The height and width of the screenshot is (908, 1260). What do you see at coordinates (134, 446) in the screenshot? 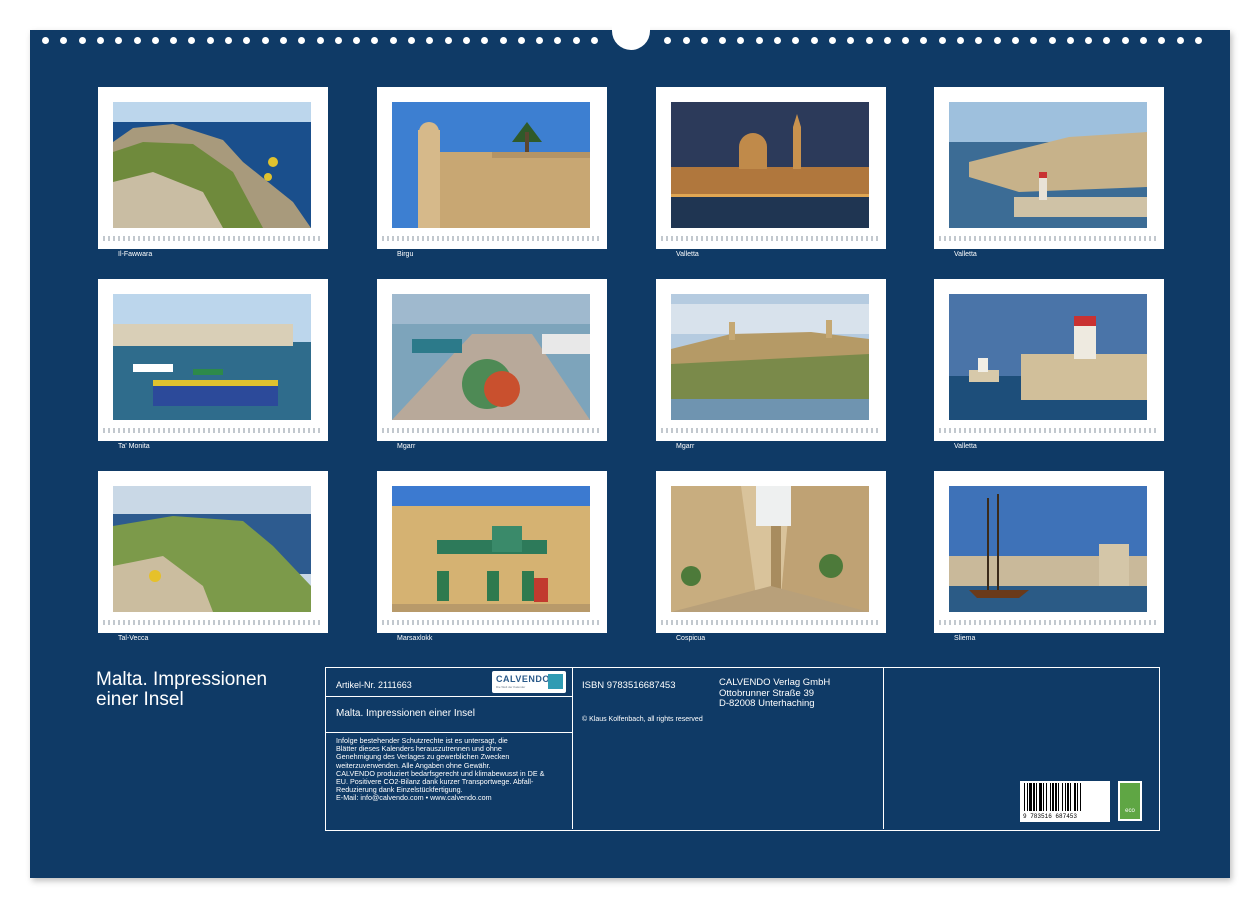
I see `thumbnail-caption: Ta' Monita` at bounding box center [134, 446].